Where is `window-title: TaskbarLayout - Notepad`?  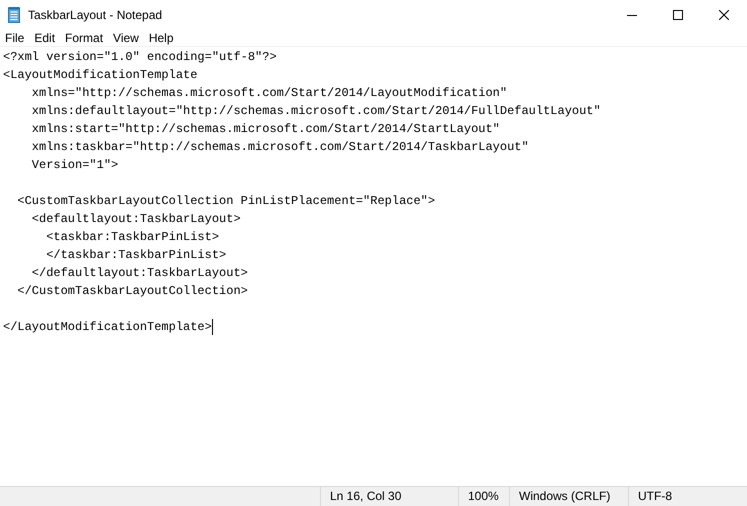
window-title: TaskbarLayout - Notepad is located at coordinates (95, 15).